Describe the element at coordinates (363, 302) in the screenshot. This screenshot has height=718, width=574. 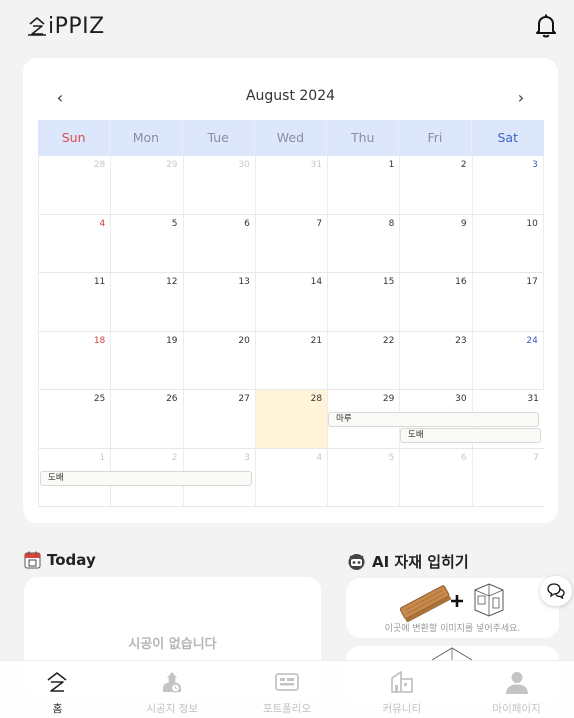
I see `calendar-day: 15` at that location.